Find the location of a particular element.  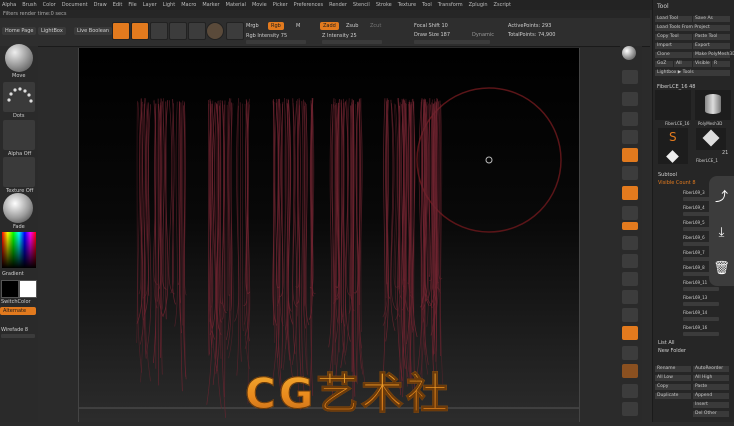

rgb-intensity-track is located at coordinates (276, 42).